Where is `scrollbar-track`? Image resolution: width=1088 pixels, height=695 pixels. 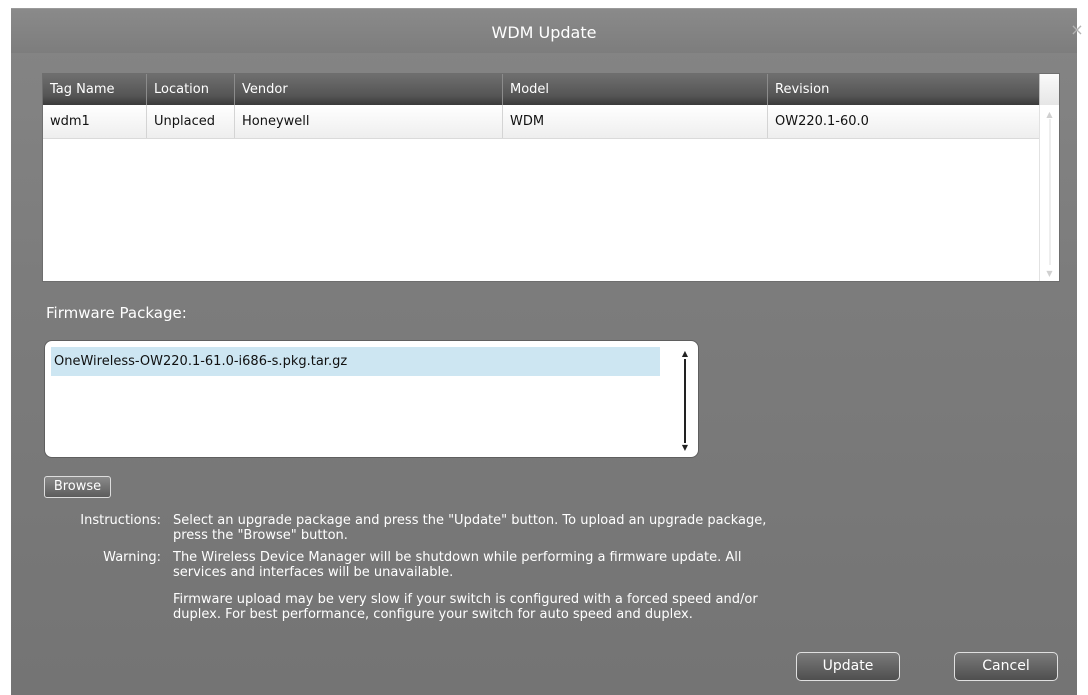 scrollbar-track is located at coordinates (1050, 192).